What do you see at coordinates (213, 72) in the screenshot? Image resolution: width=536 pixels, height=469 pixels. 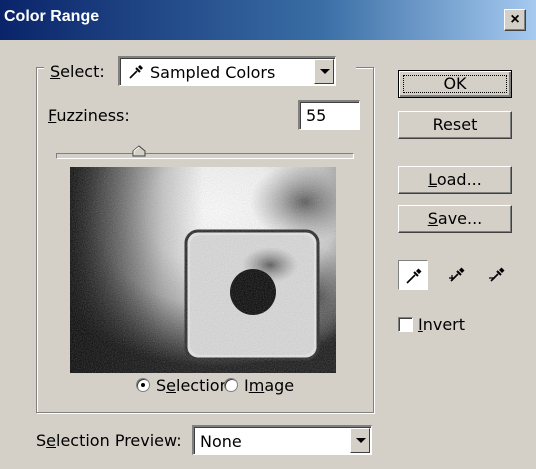 I see `select-value: Sampled Colors` at bounding box center [213, 72].